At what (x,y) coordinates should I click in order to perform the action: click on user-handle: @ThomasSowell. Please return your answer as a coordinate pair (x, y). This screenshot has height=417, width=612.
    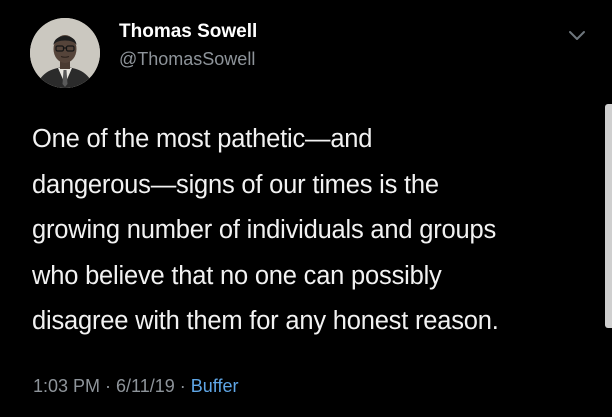
    Looking at the image, I should click on (187, 59).